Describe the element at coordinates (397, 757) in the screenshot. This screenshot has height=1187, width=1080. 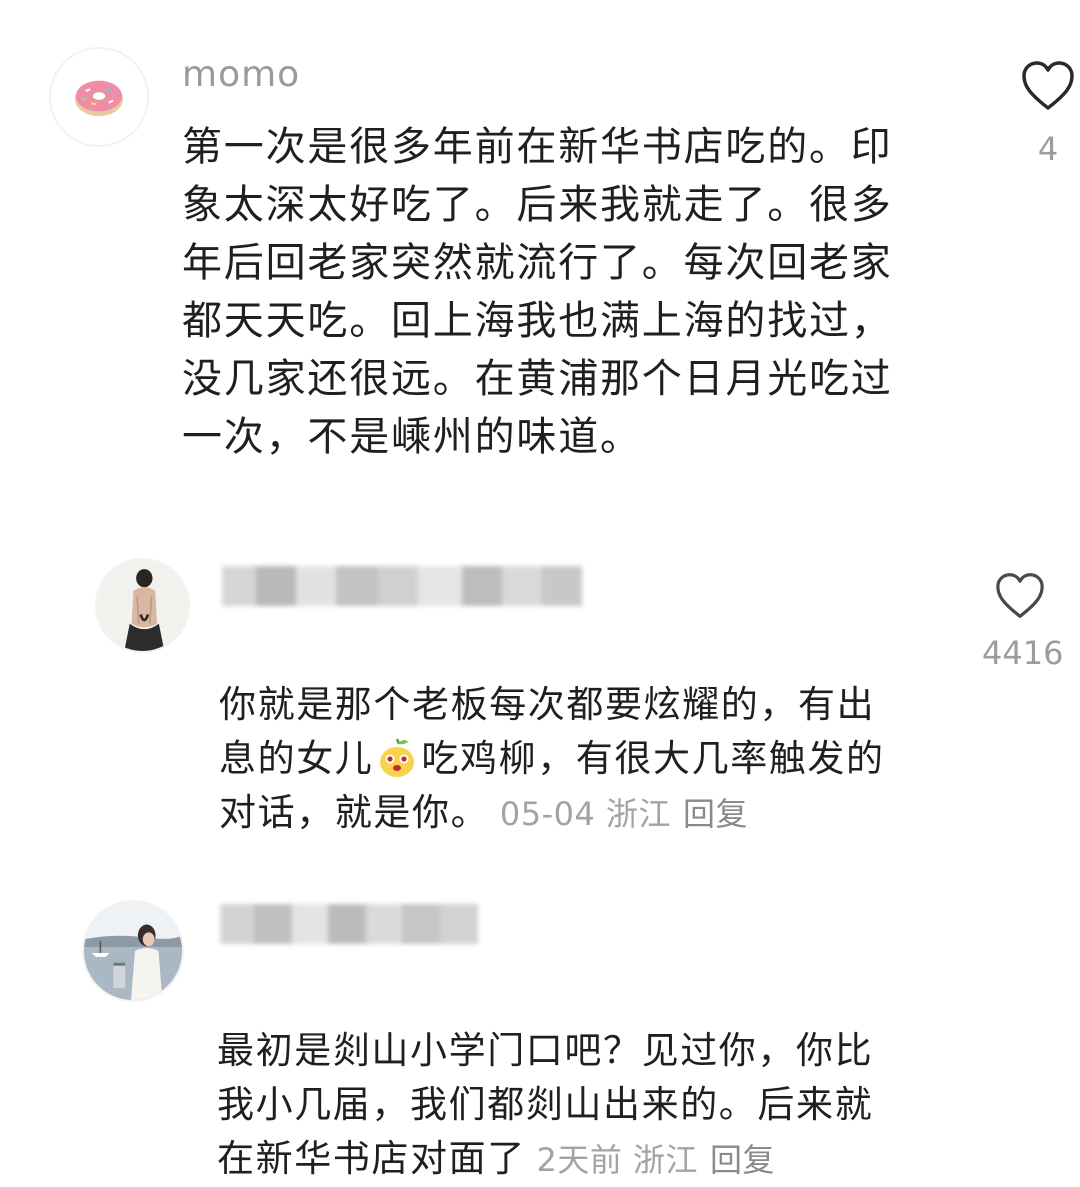
I see `pear-face-emoji-icon` at that location.